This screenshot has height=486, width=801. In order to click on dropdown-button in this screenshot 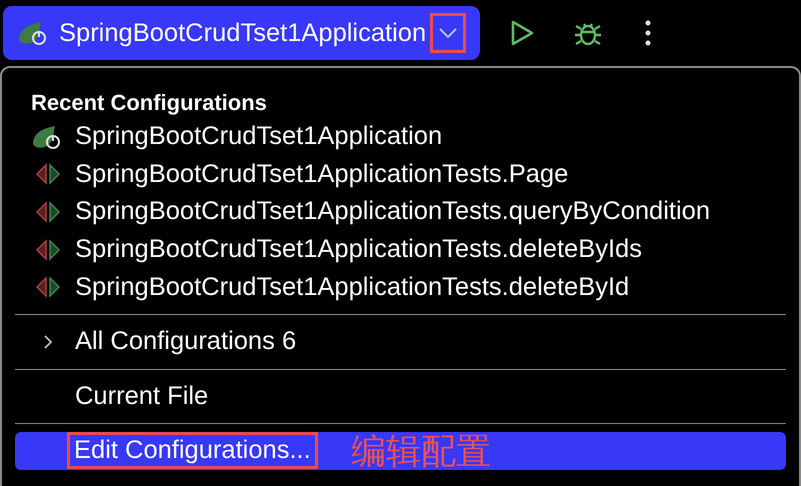, I will do `click(448, 33)`.